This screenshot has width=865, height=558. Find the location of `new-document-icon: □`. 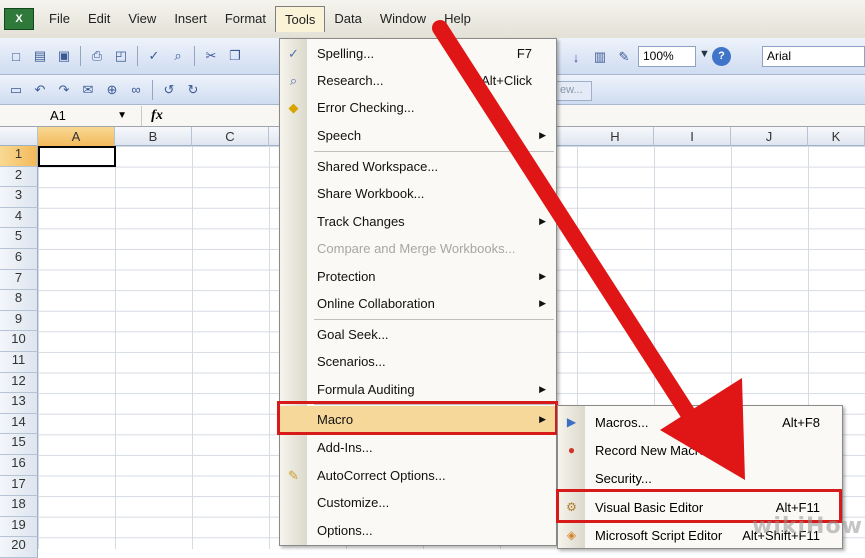

new-document-icon: □ is located at coordinates (16, 56).